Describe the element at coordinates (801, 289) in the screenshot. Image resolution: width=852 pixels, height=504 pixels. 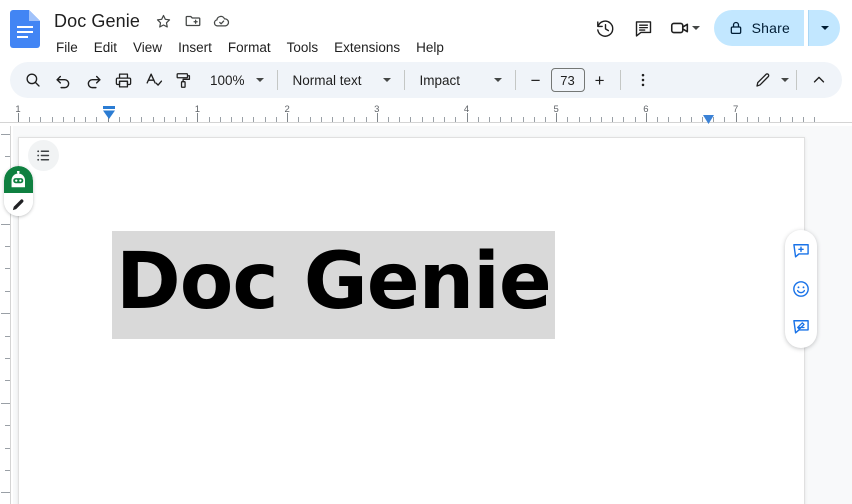
I see `add-emoji-reaction-icon` at that location.